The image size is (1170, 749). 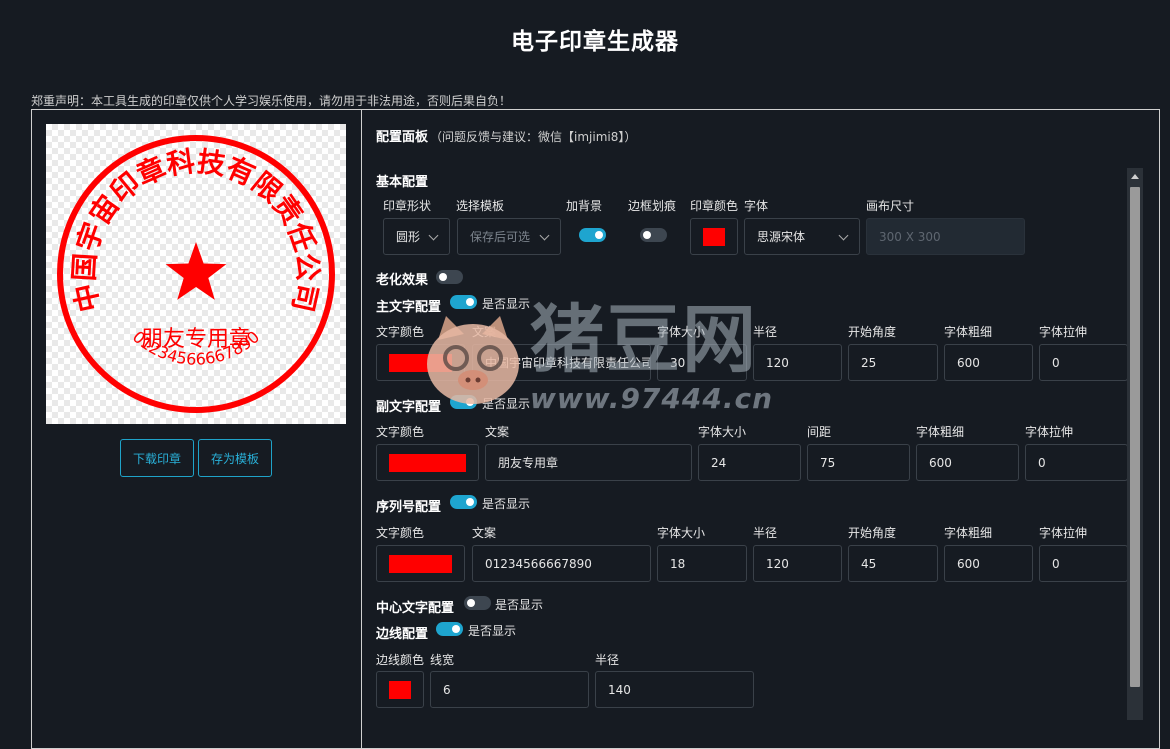 What do you see at coordinates (420, 563) in the screenshot?
I see `serial-color-picker` at bounding box center [420, 563].